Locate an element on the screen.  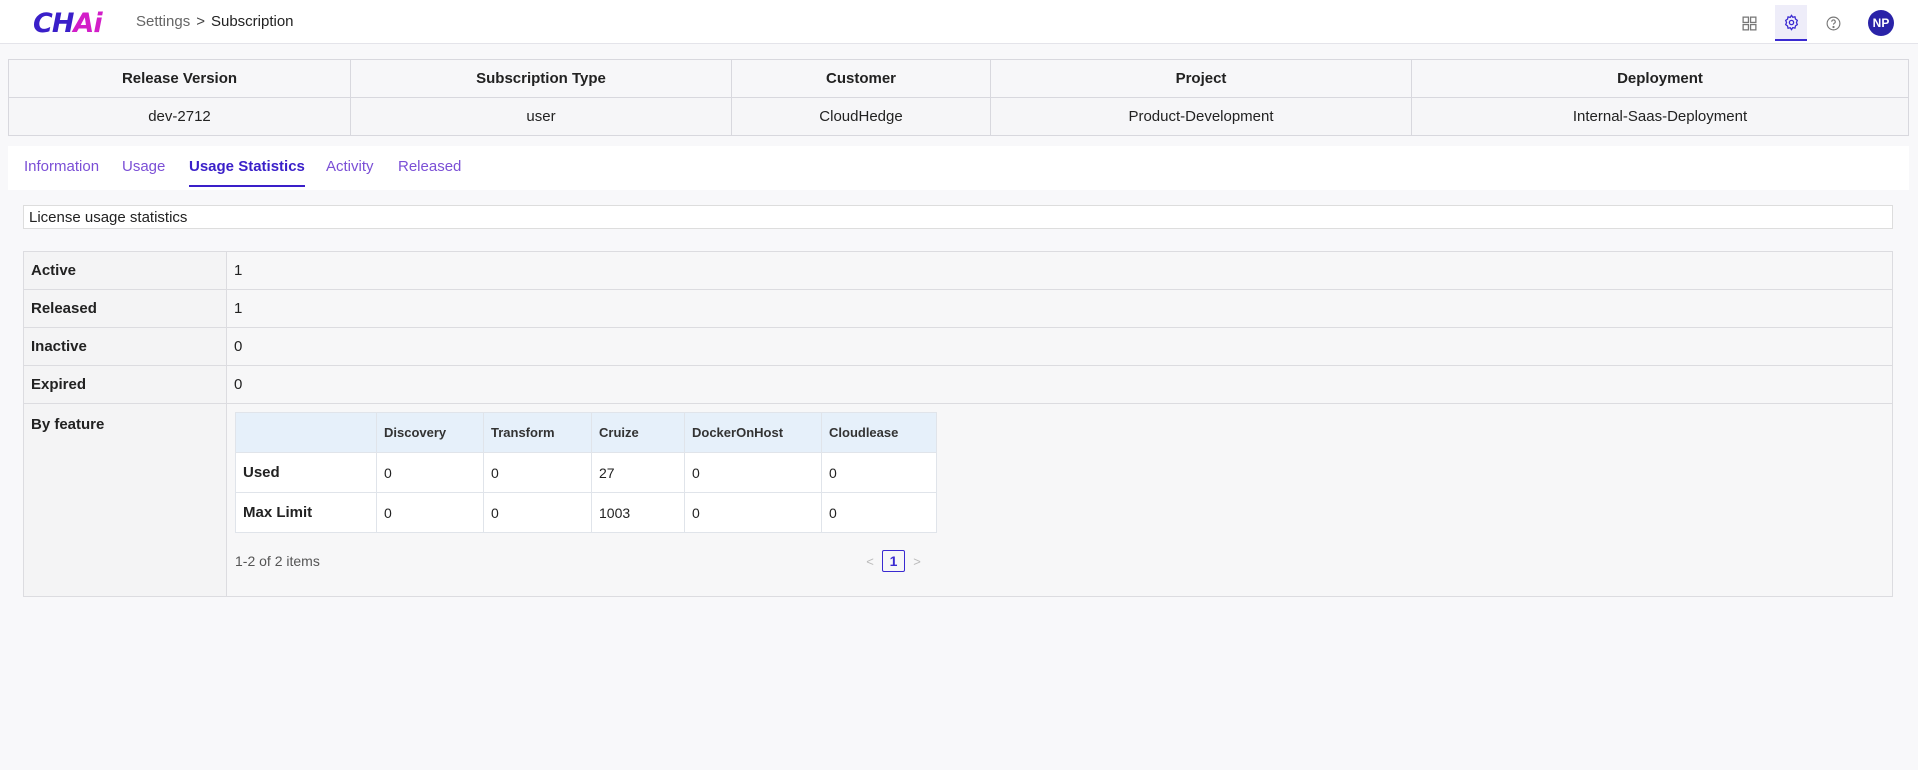
avatar: NP is located at coordinates (1881, 23).